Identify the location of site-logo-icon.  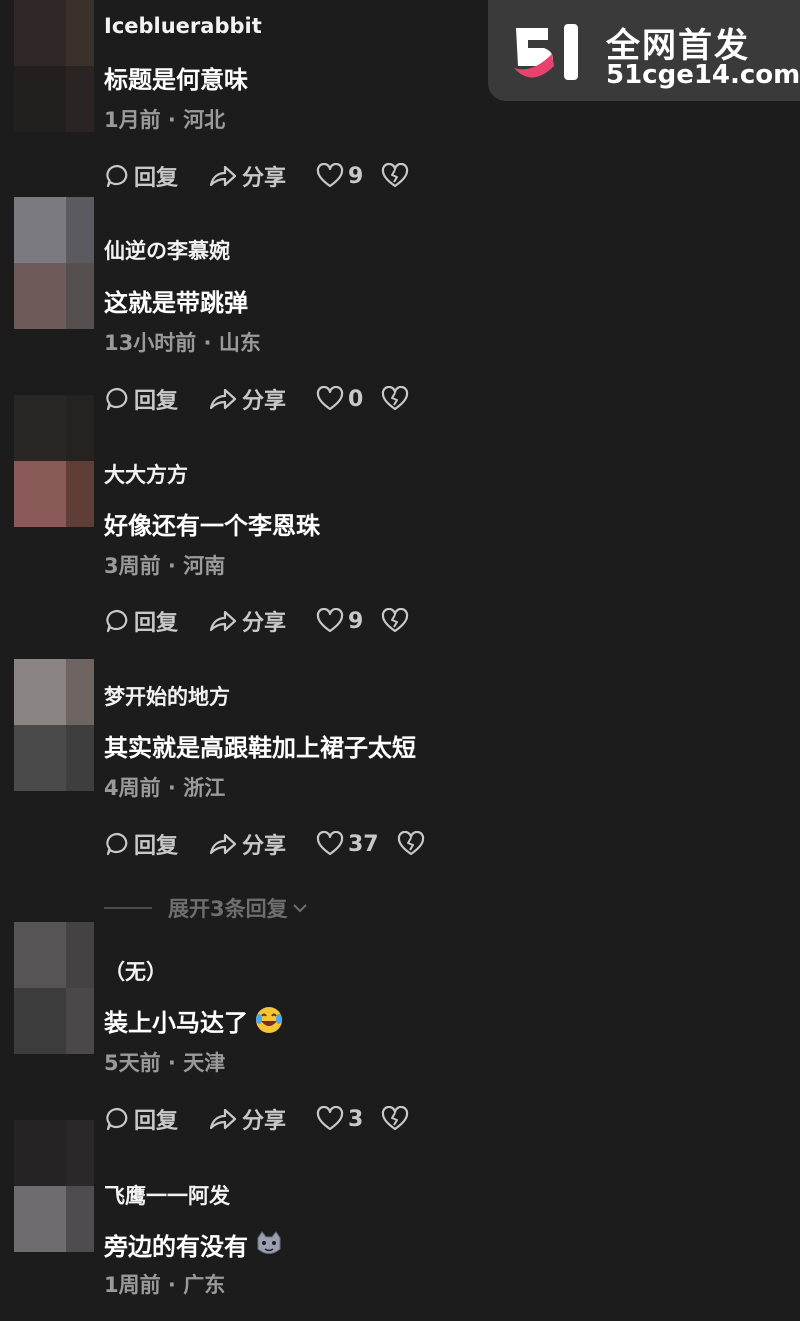
(546, 52).